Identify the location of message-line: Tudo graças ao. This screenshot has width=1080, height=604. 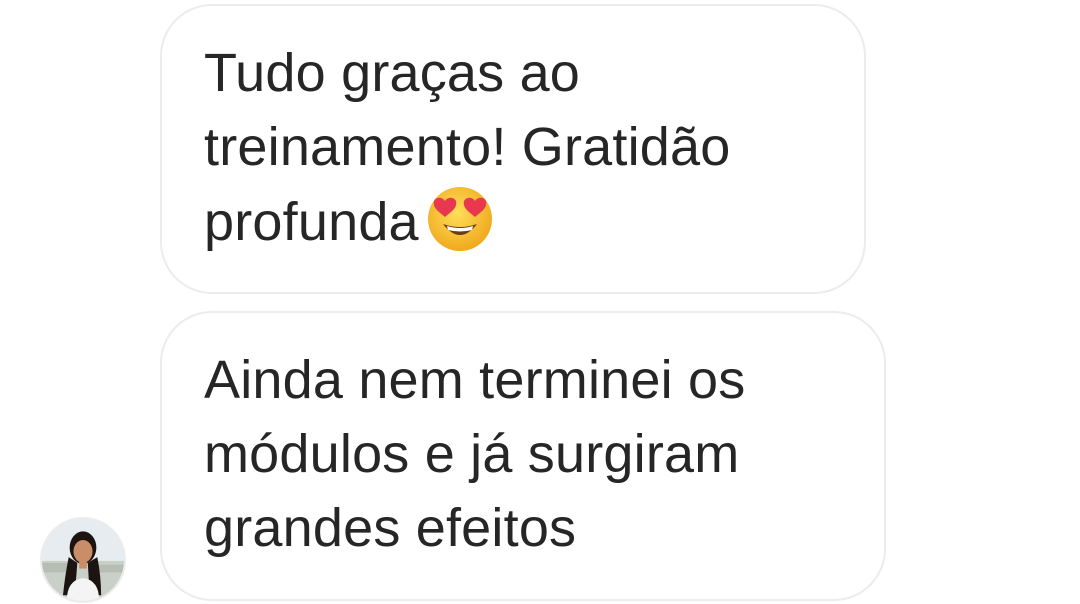
(392, 73).